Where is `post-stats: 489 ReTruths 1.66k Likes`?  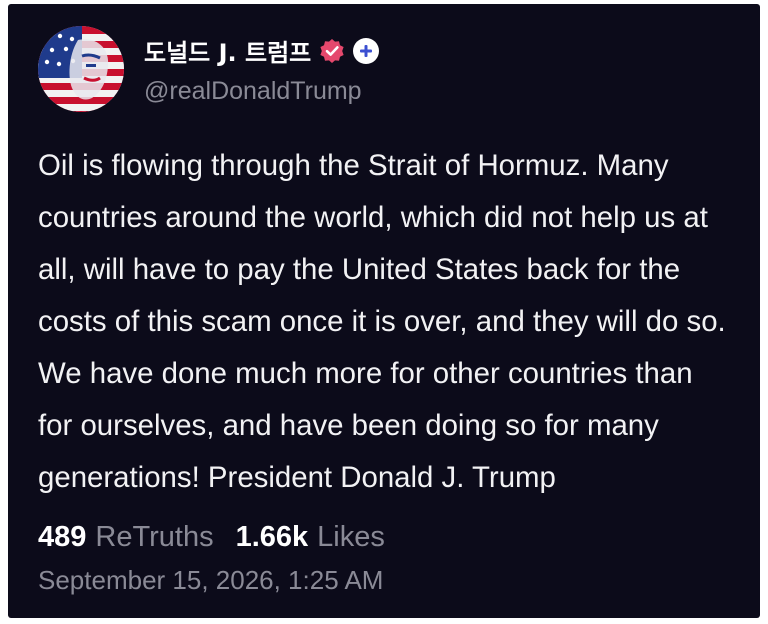 post-stats: 489 ReTruths 1.66k Likes is located at coordinates (211, 537).